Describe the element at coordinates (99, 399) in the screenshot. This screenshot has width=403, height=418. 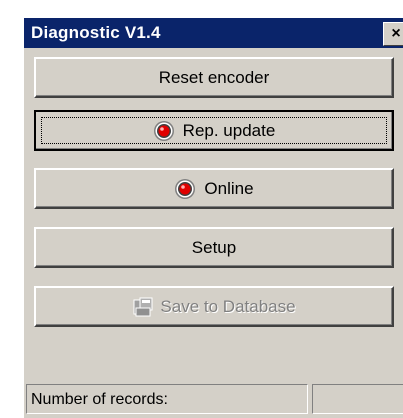
I see `records-label: Number of records:` at that location.